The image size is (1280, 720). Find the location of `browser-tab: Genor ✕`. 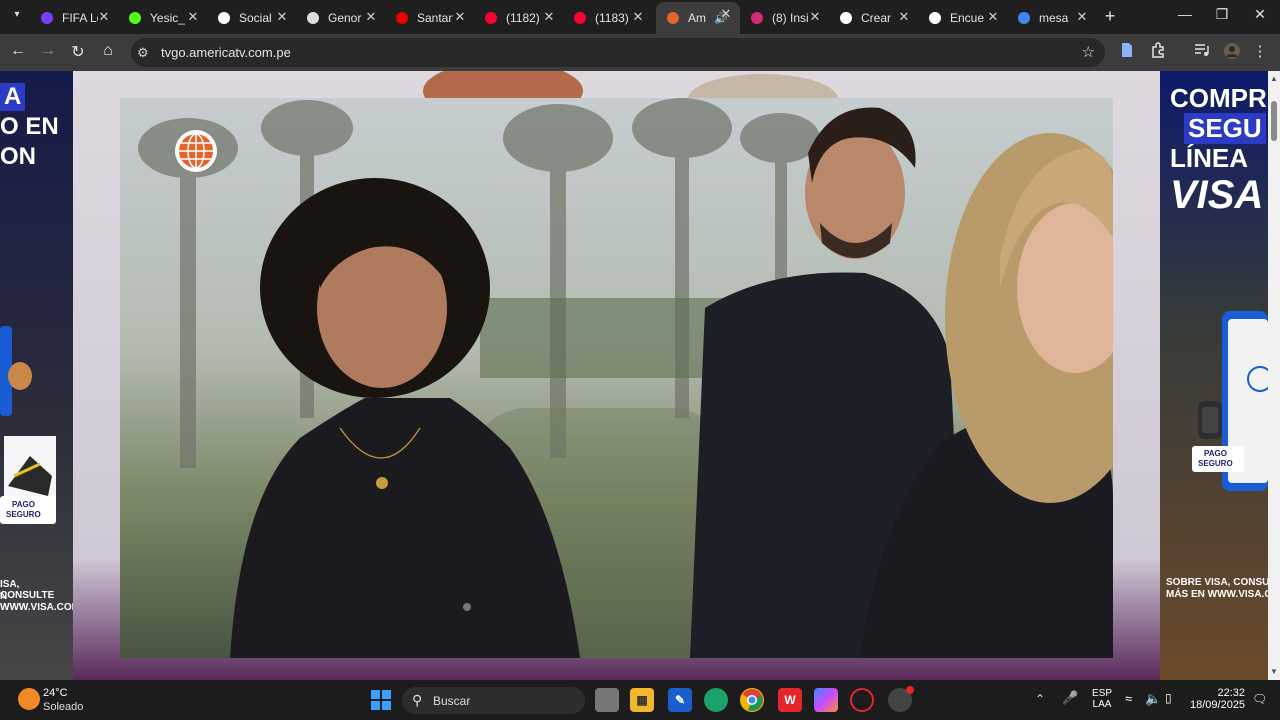

browser-tab: Genor ✕ is located at coordinates (340, 17).